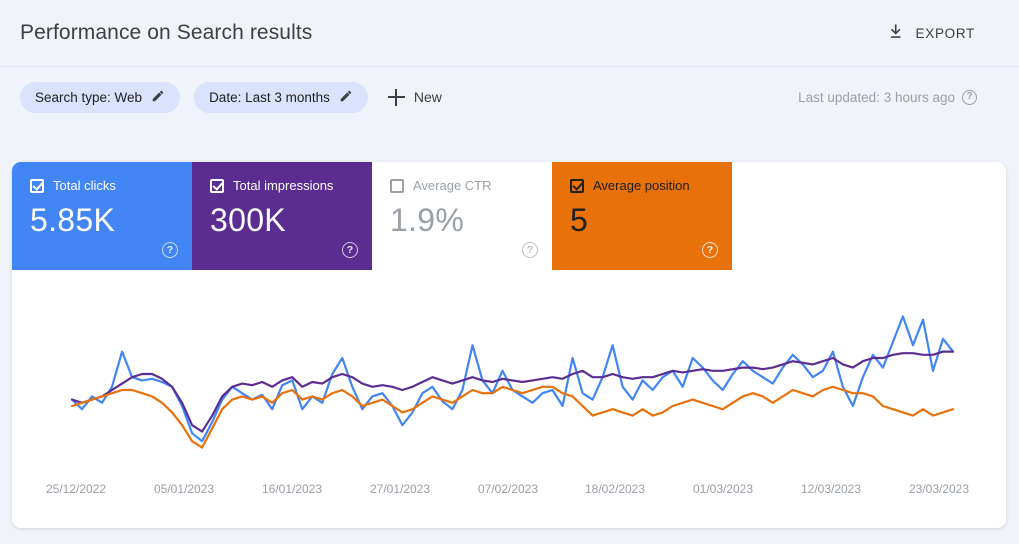  Describe the element at coordinates (89, 97) in the screenshot. I see `filter-chip-search-type-label: Search type: Web` at that location.